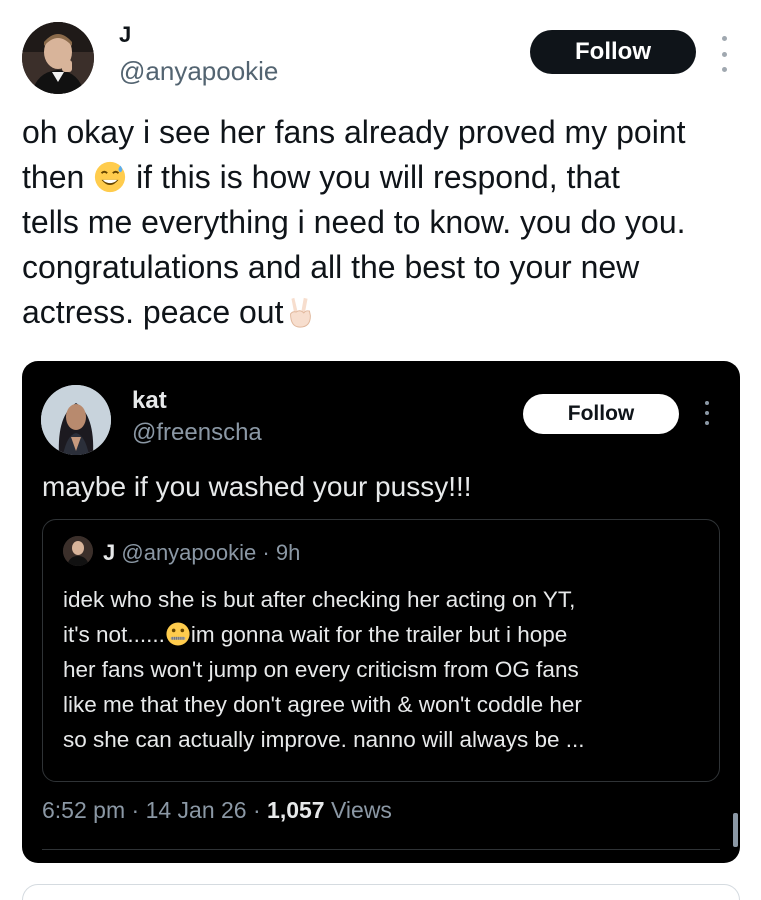 Image resolution: width=761 pixels, height=900 pixels. I want to click on inner-quote-header: J @anyapookie · 9h, so click(201, 553).